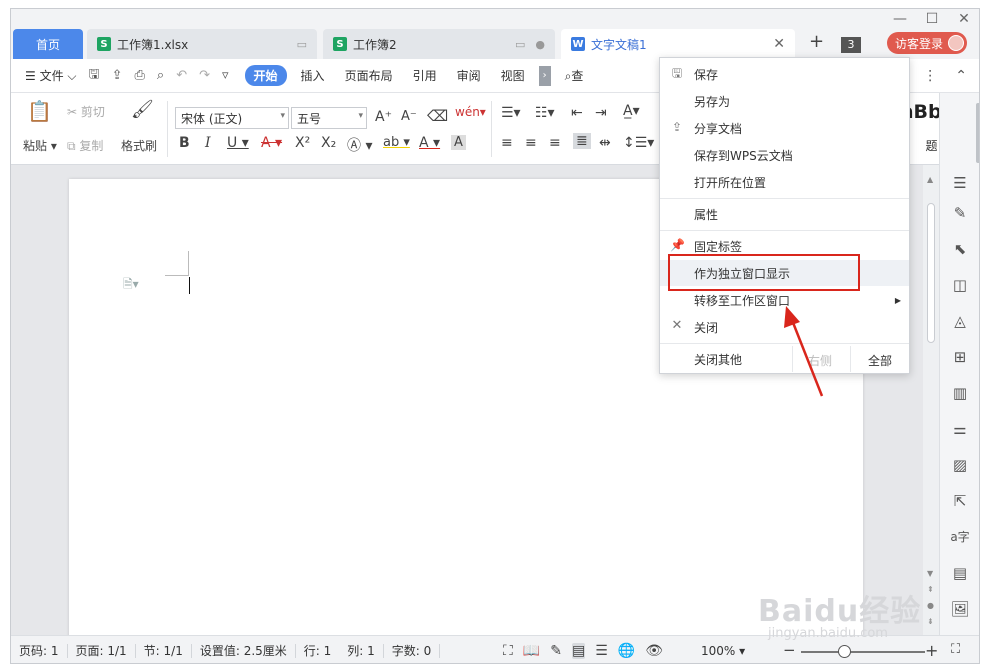  Describe the element at coordinates (40, 145) in the screenshot. I see `paste-button: 粘贴 ▾` at that location.